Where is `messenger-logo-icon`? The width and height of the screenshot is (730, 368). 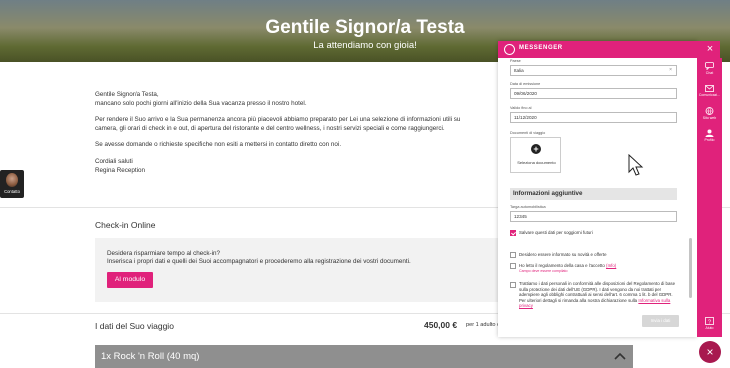
messenger-logo-icon is located at coordinates (509, 49).